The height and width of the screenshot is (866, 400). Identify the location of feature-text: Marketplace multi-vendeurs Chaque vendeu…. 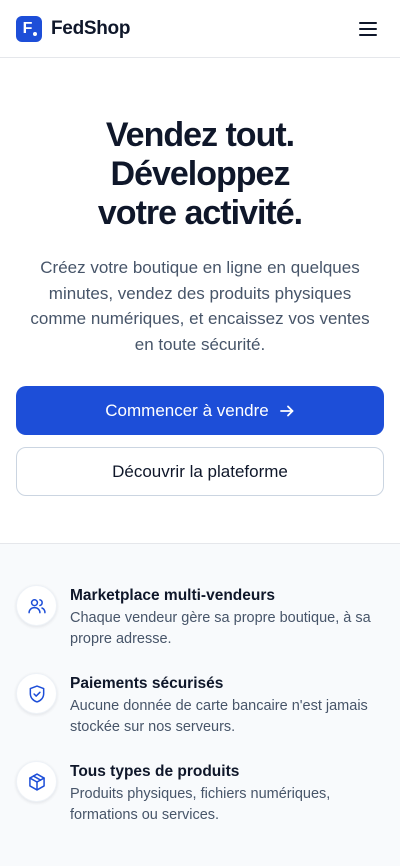
(227, 617).